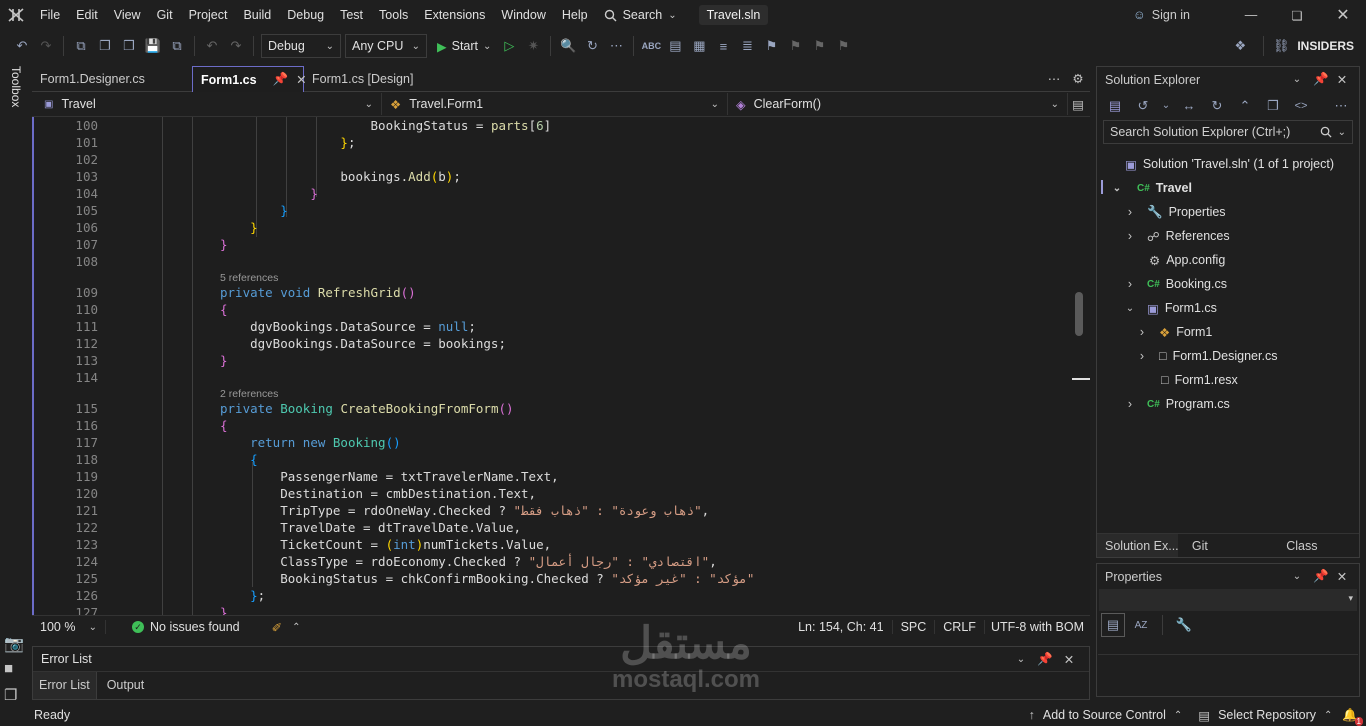  I want to click on object-selector: ▾, so click(1228, 600).